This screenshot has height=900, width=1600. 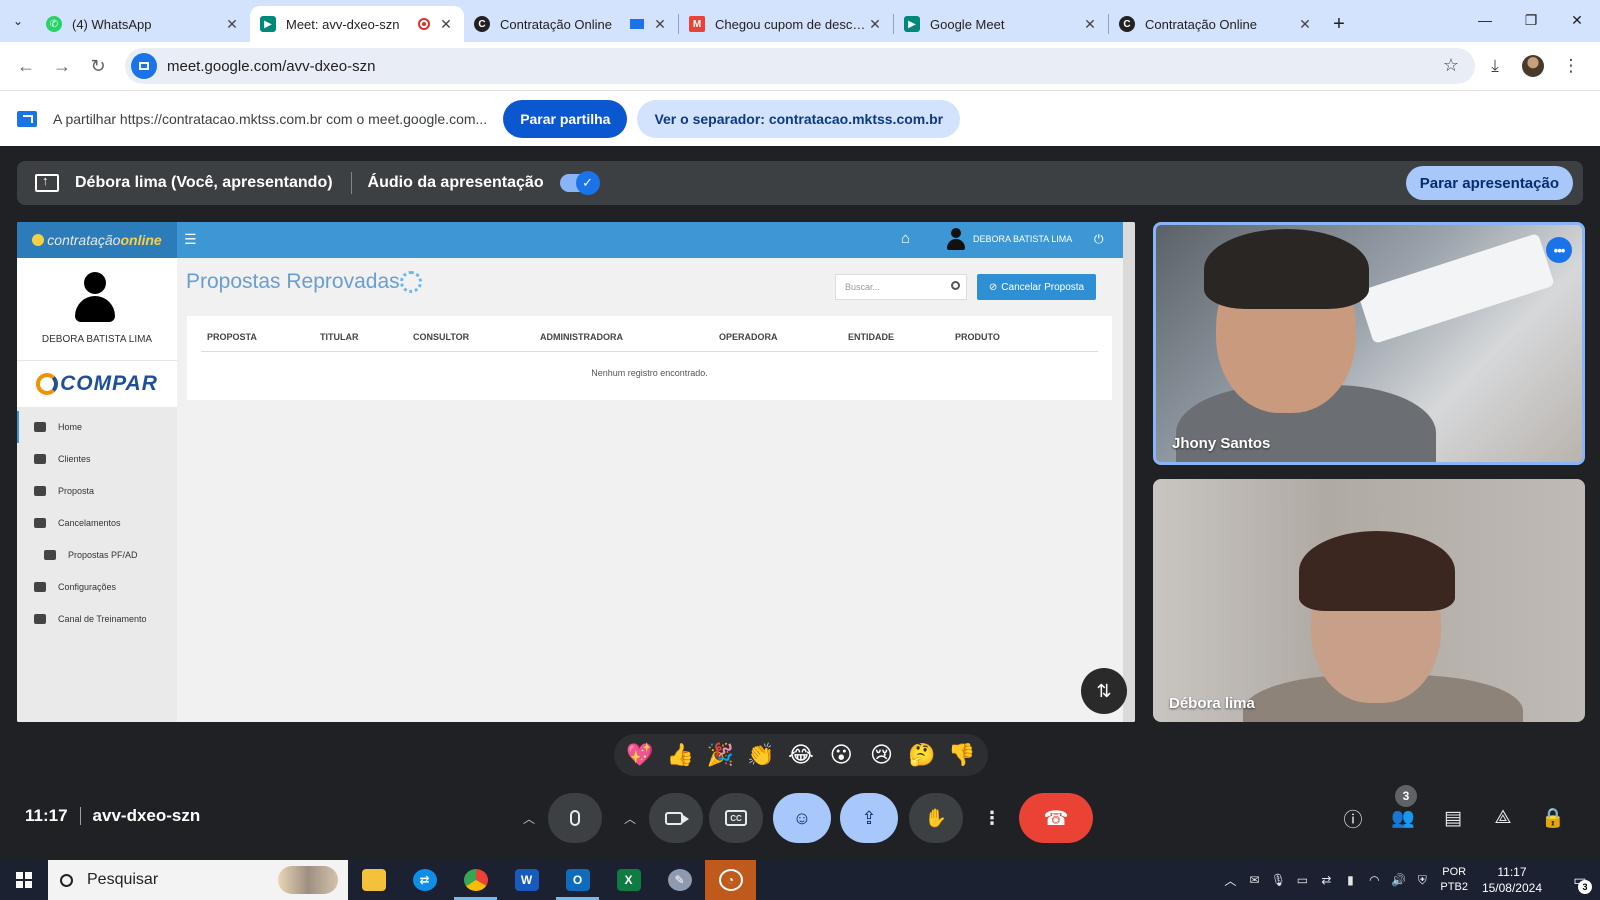 What do you see at coordinates (475, 880) in the screenshot?
I see `taskbar-chrome` at bounding box center [475, 880].